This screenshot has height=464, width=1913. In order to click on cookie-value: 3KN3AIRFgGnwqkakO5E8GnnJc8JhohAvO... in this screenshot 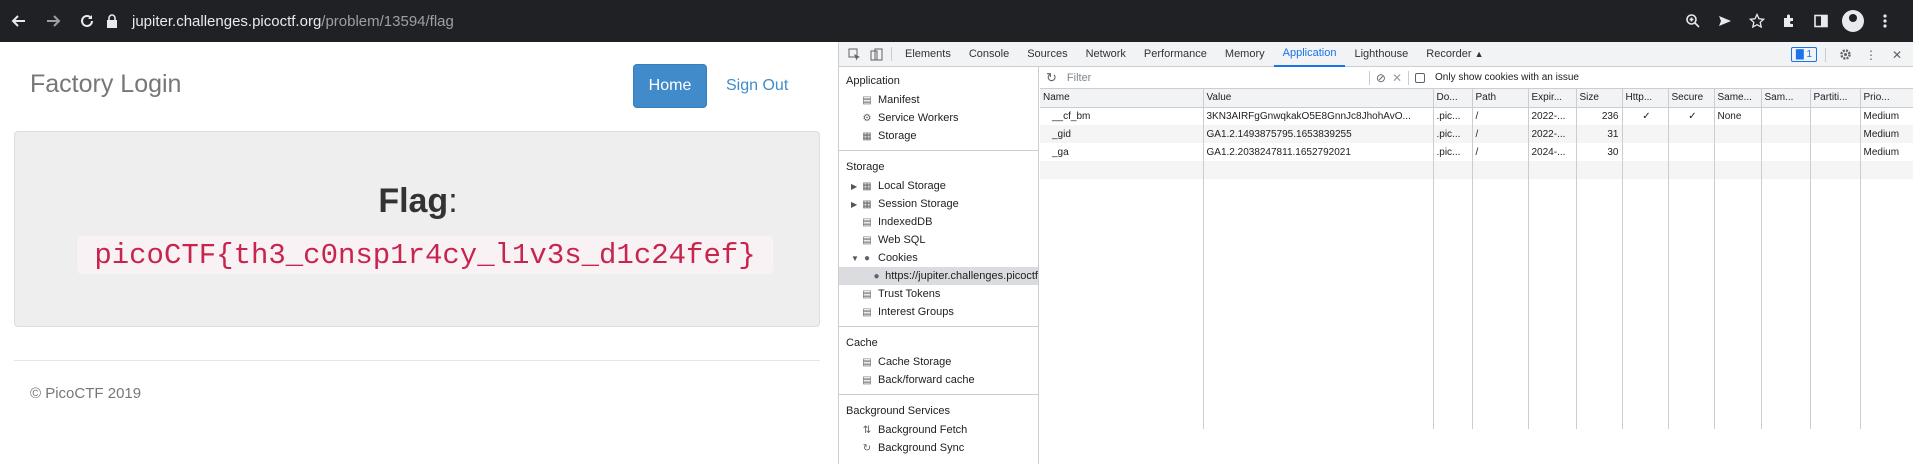, I will do `click(1318, 116)`.